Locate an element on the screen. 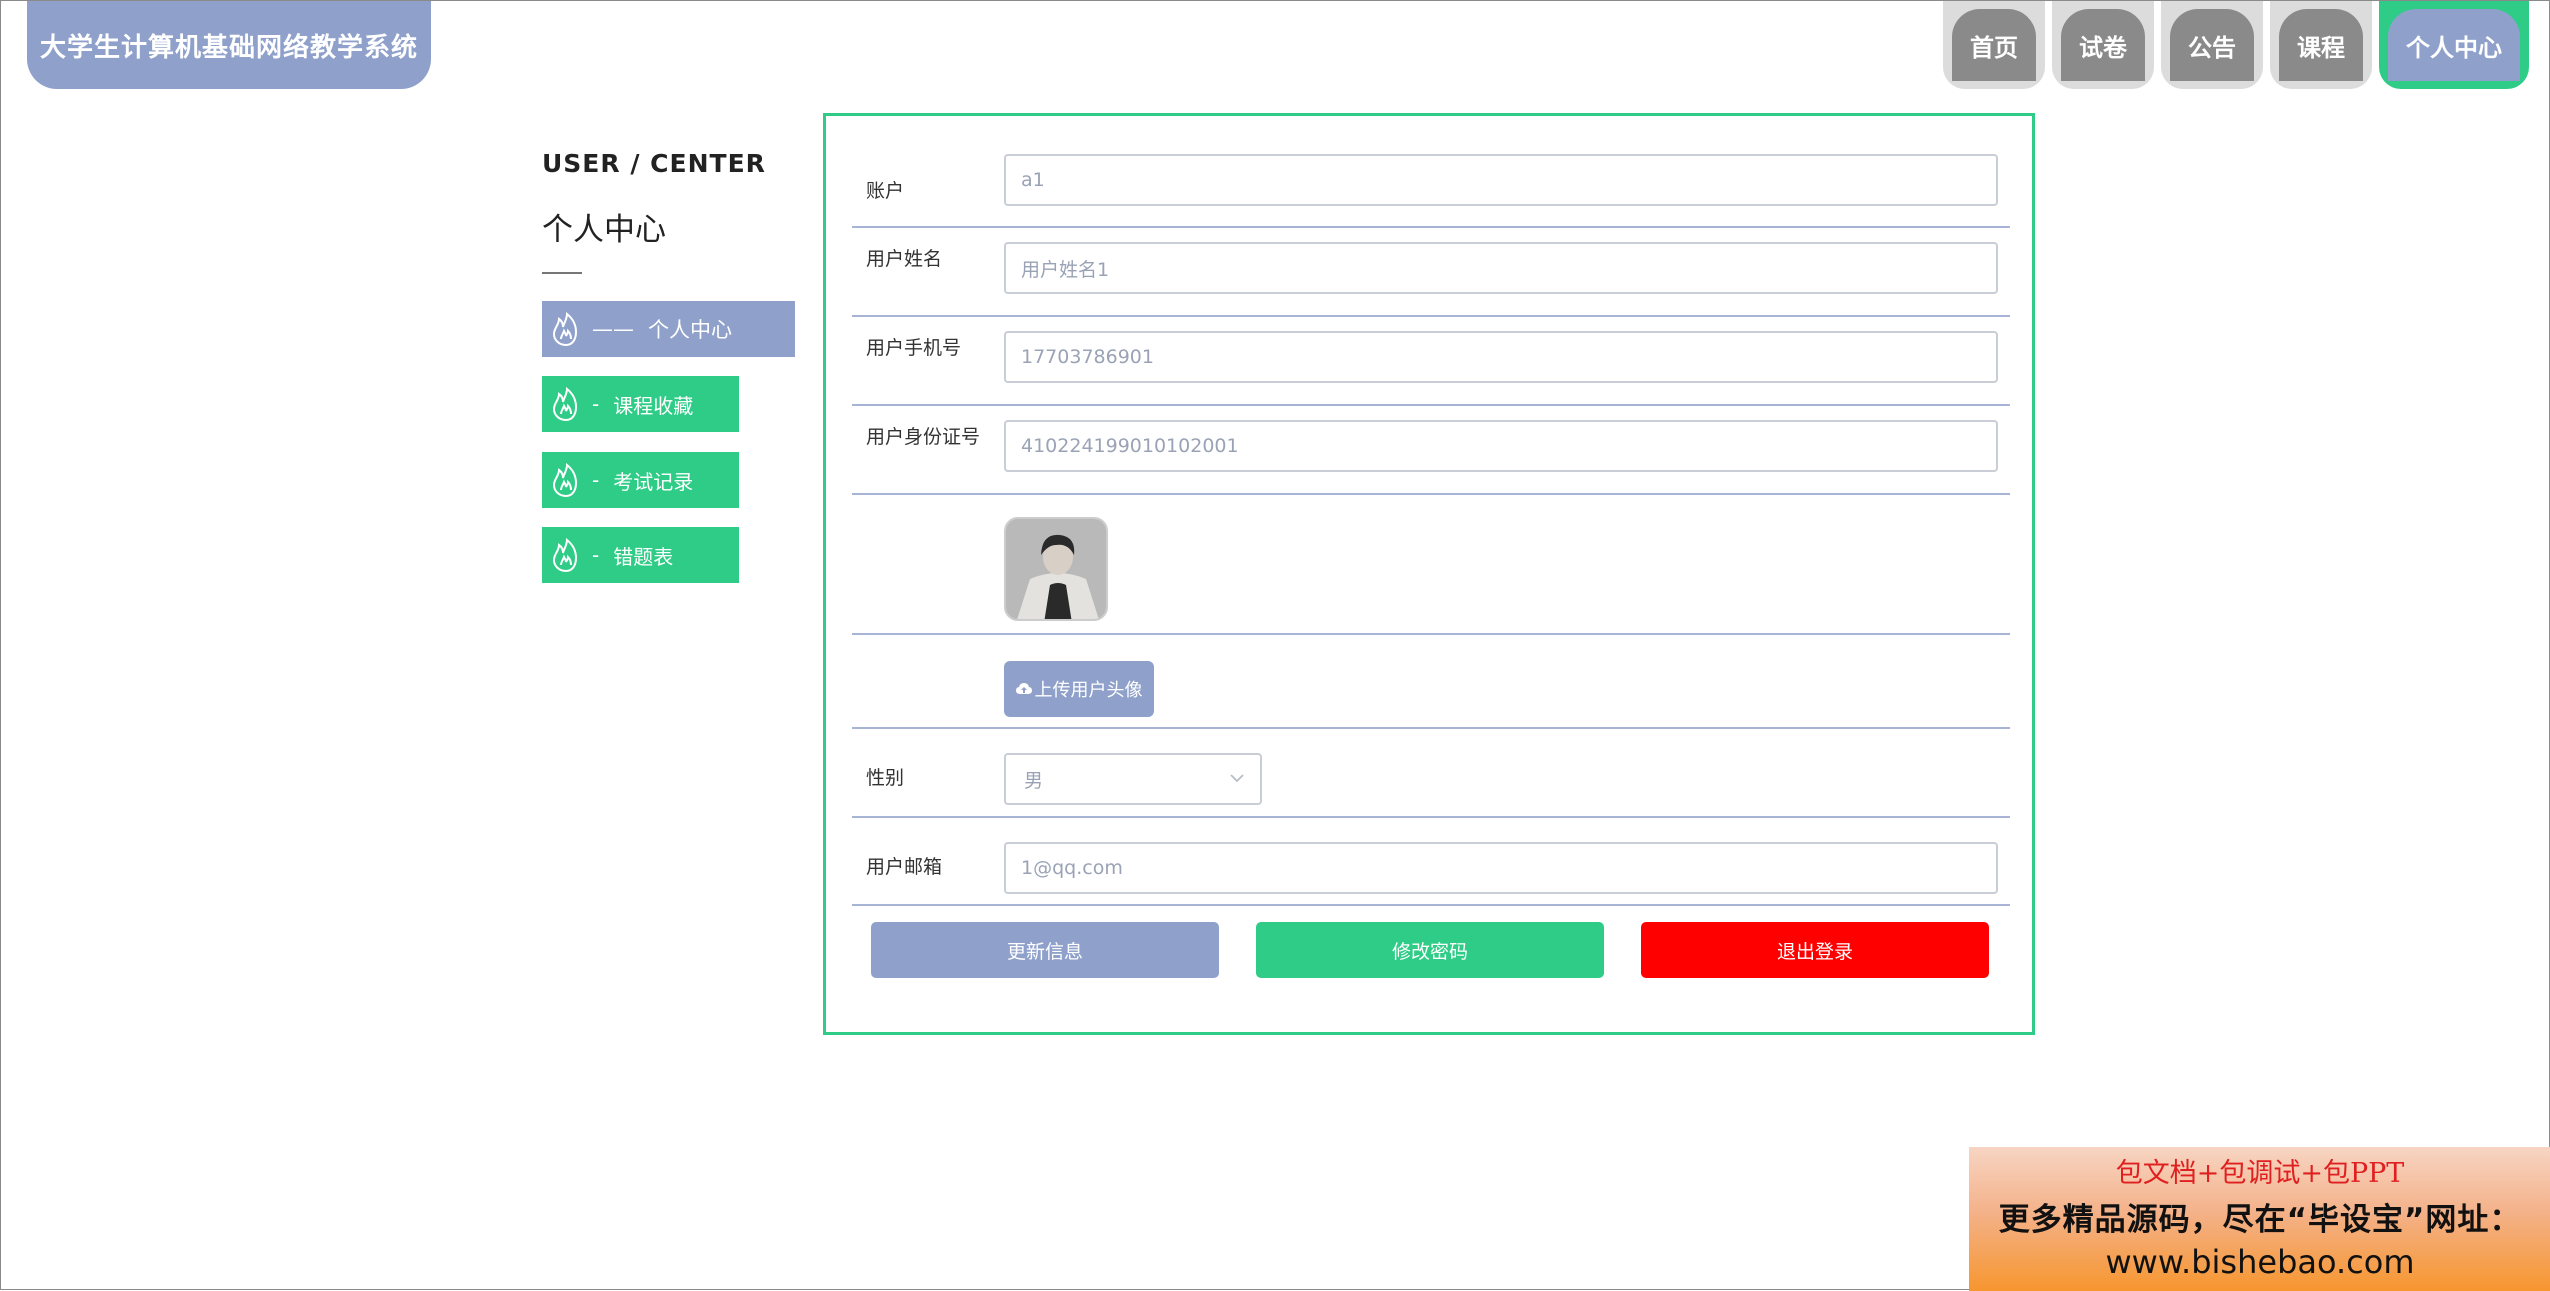 The image size is (2550, 1291). menu-dash: —— is located at coordinates (613, 329).